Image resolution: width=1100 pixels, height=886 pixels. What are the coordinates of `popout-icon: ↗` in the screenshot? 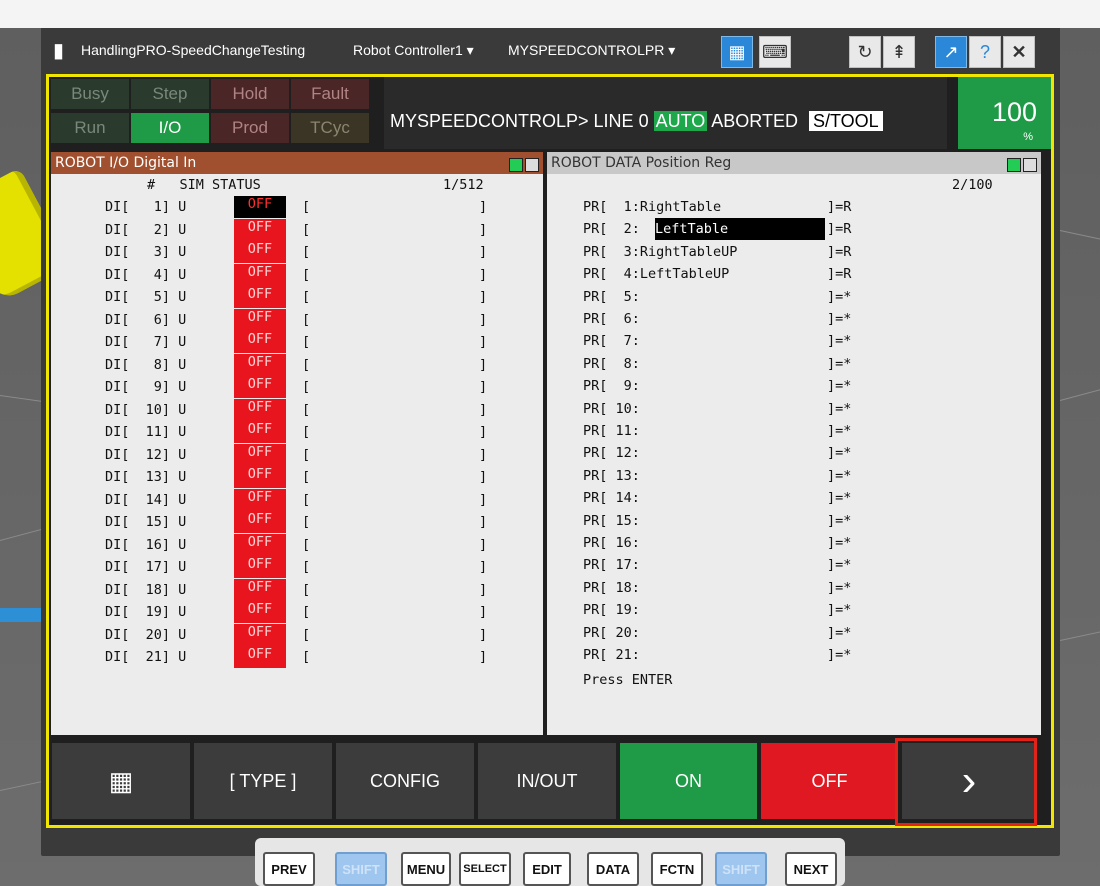 It's located at (951, 52).